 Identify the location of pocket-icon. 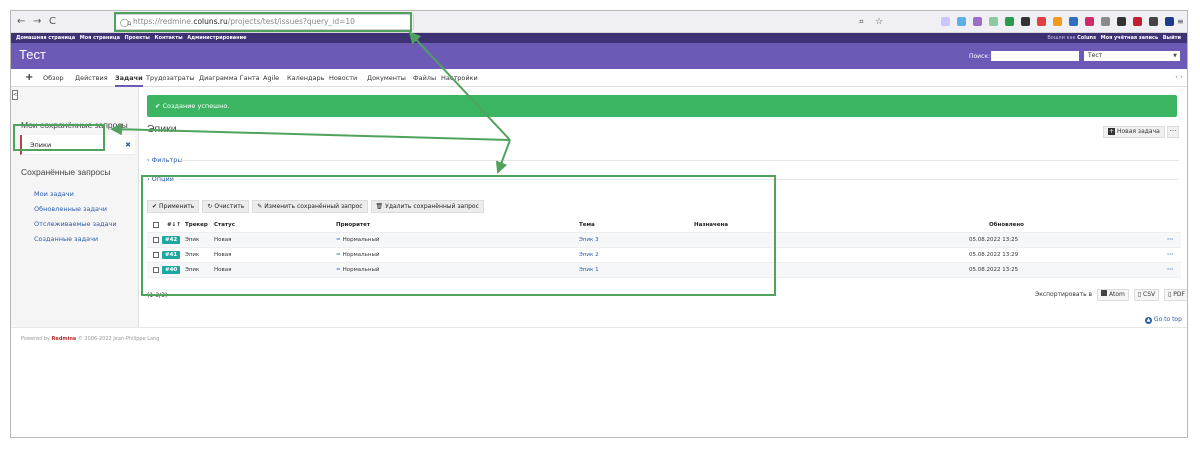
(945, 21).